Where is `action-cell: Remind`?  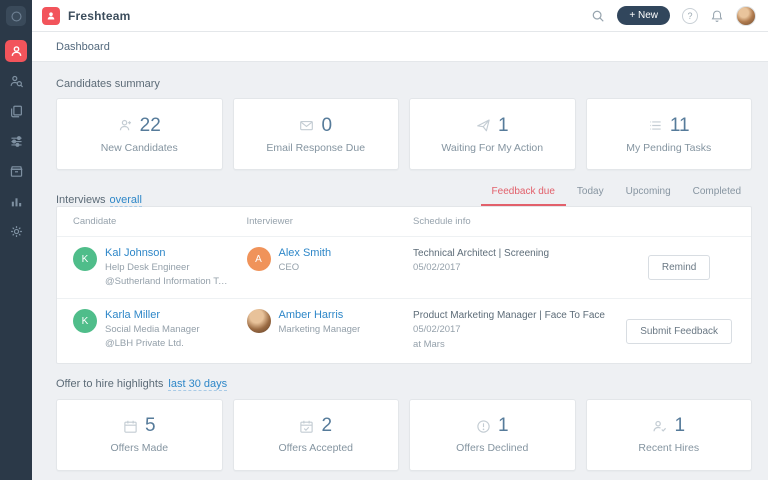
action-cell: Remind is located at coordinates (678, 268).